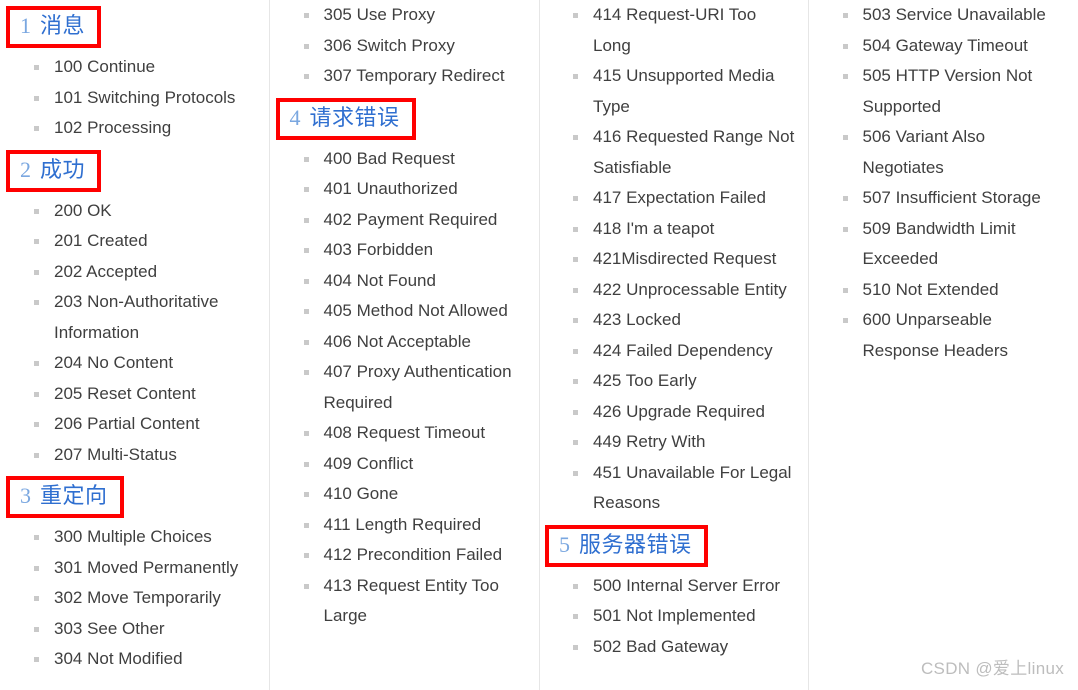  Describe the element at coordinates (415, 525) in the screenshot. I see `status-code-item: 411 Length Required` at that location.